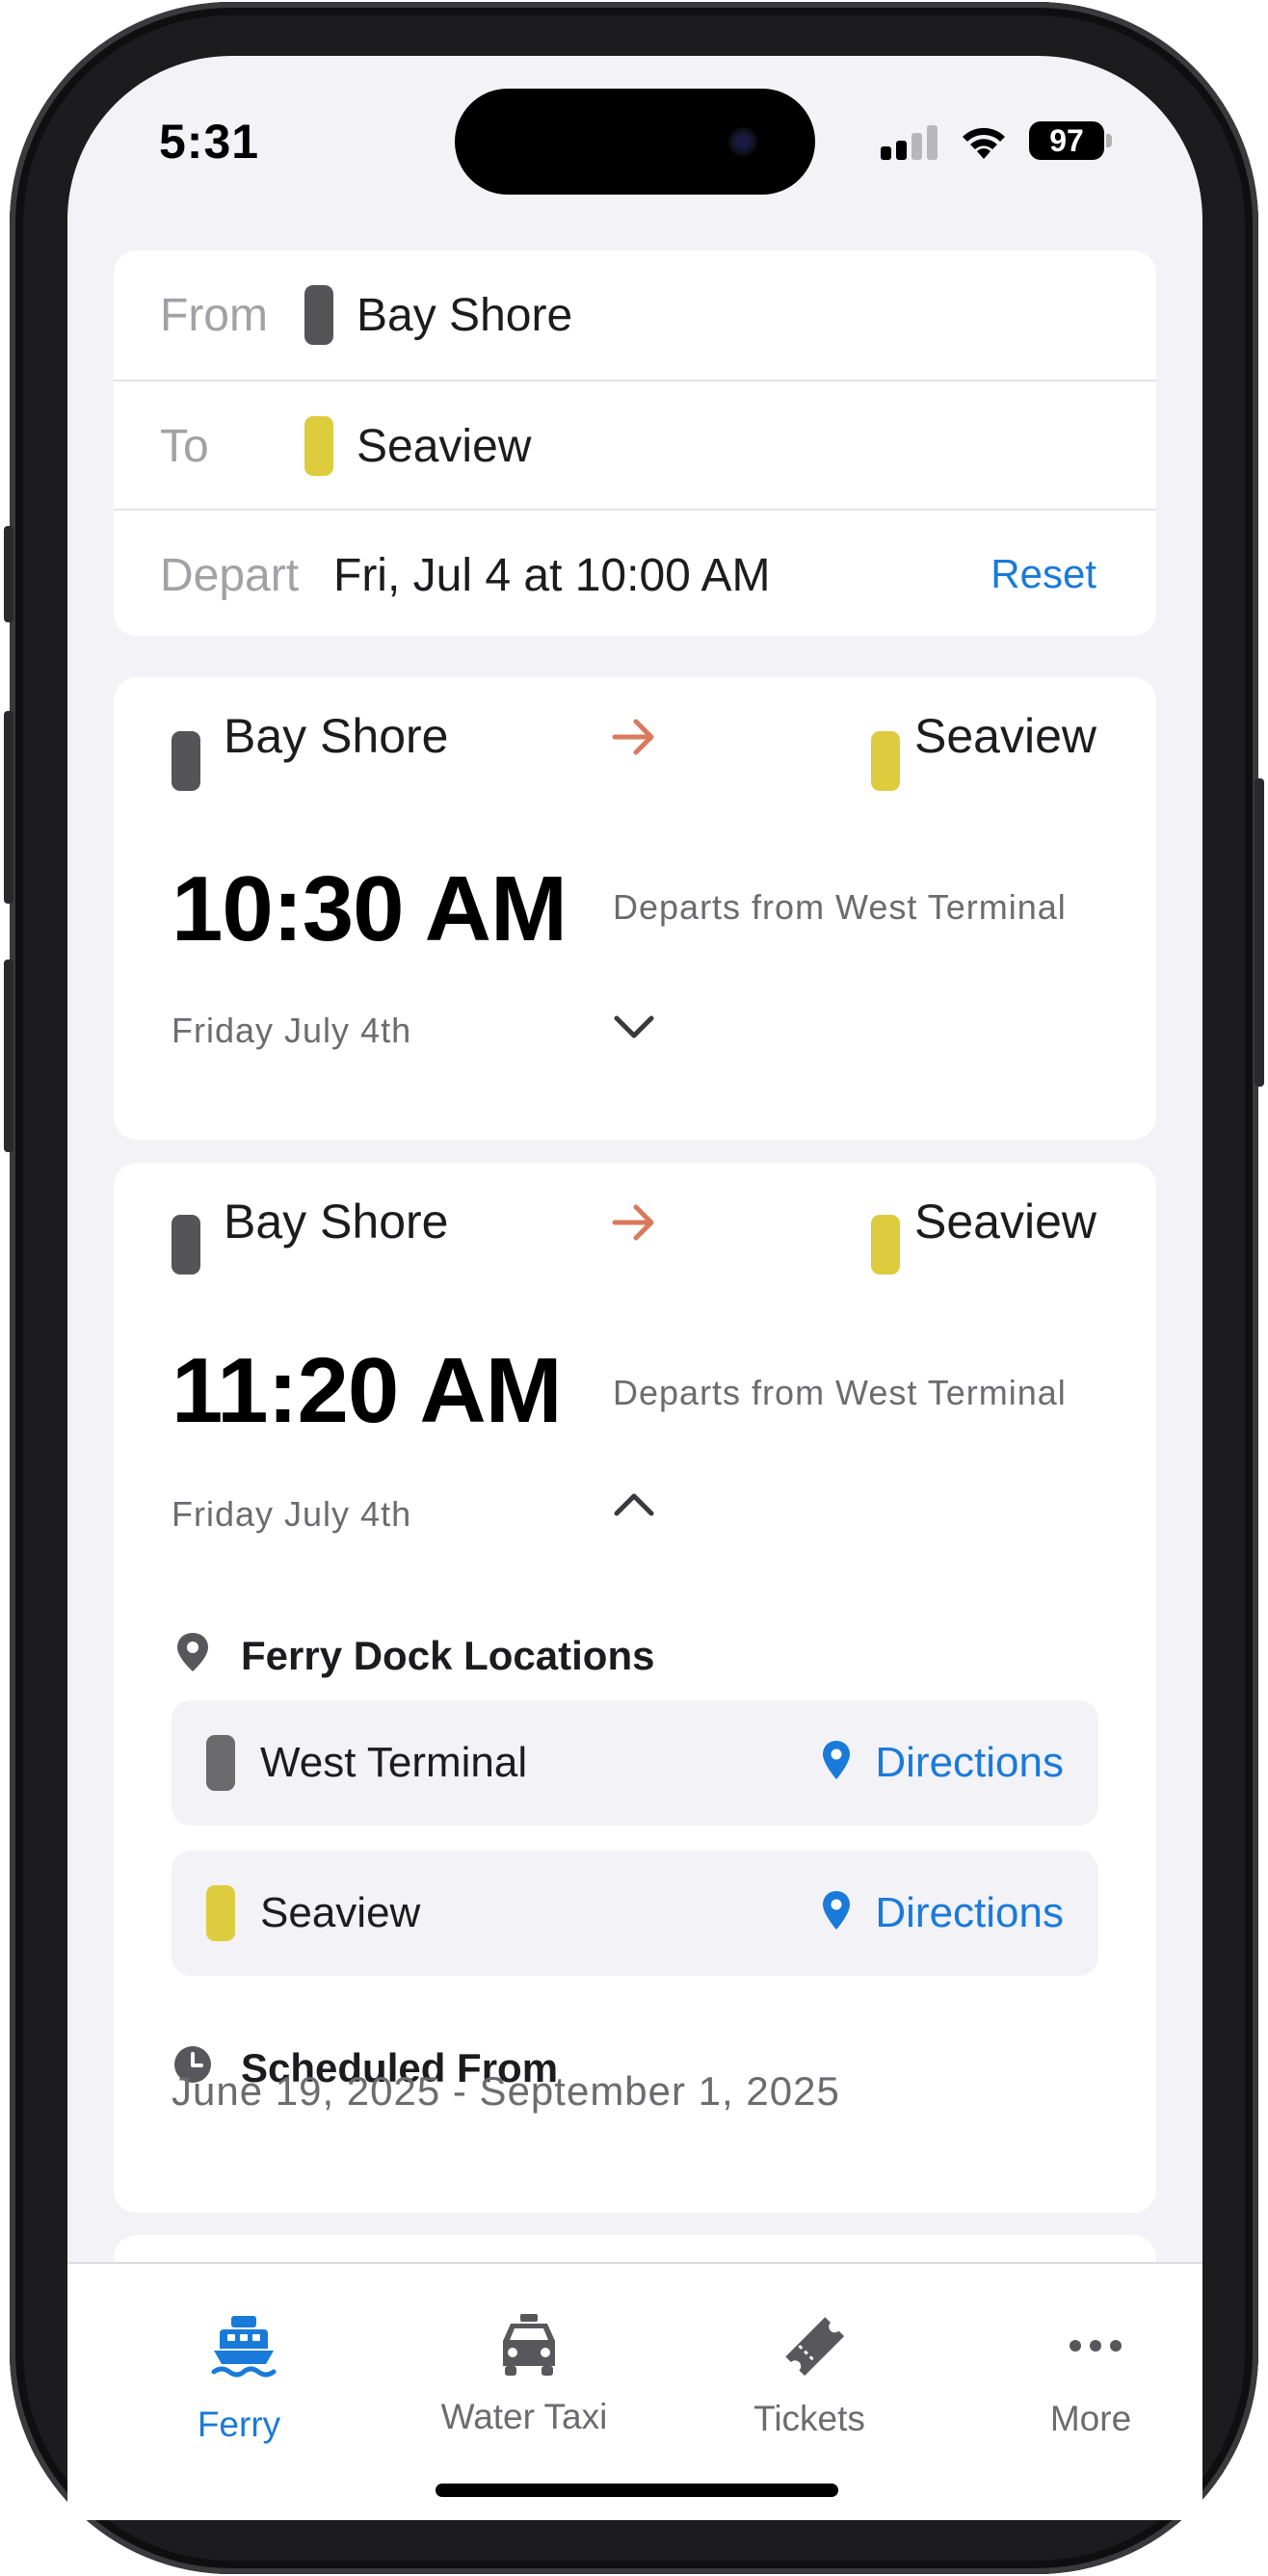 The image size is (1268, 2576). Describe the element at coordinates (239, 2380) in the screenshot. I see `tab-ferry: Ferry` at that location.